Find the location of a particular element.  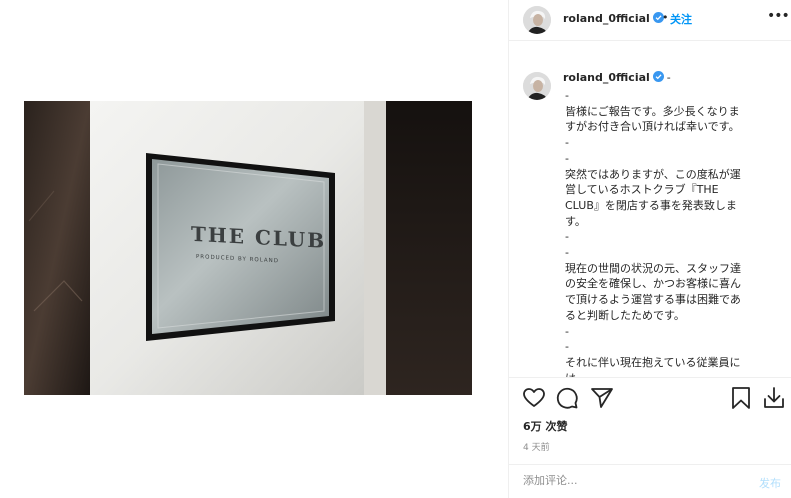

paper-plane-icon is located at coordinates (602, 398).